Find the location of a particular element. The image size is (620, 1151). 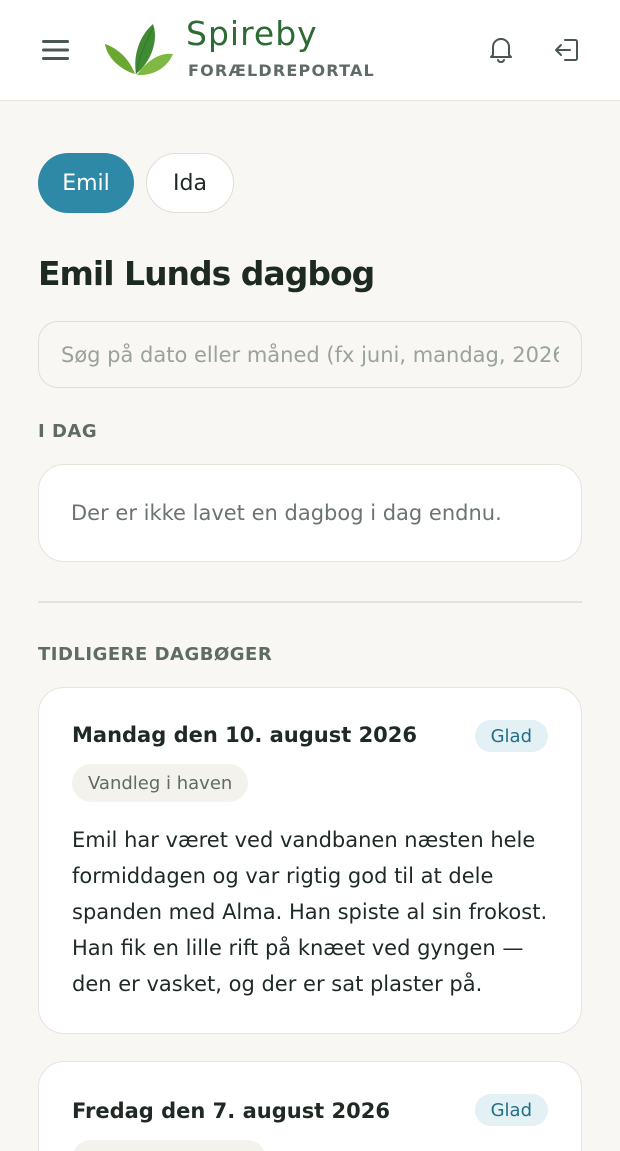

logout-icon is located at coordinates (567, 50).